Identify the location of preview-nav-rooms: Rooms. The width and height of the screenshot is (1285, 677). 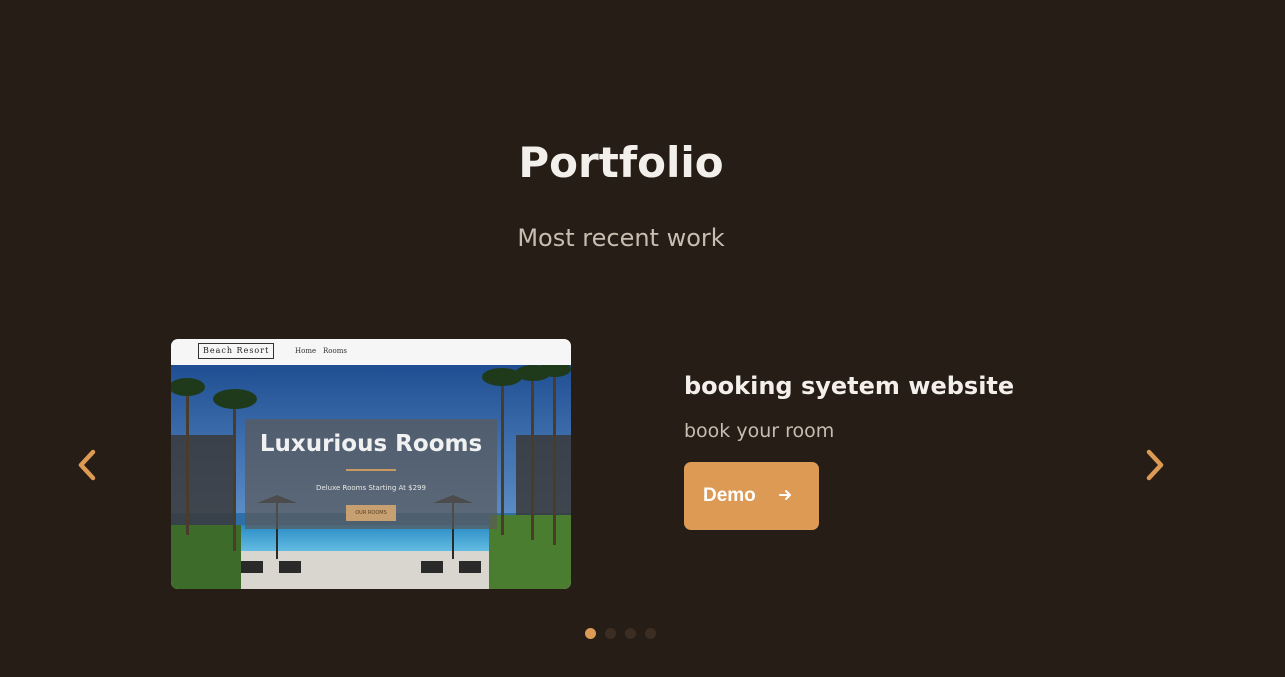
(335, 351).